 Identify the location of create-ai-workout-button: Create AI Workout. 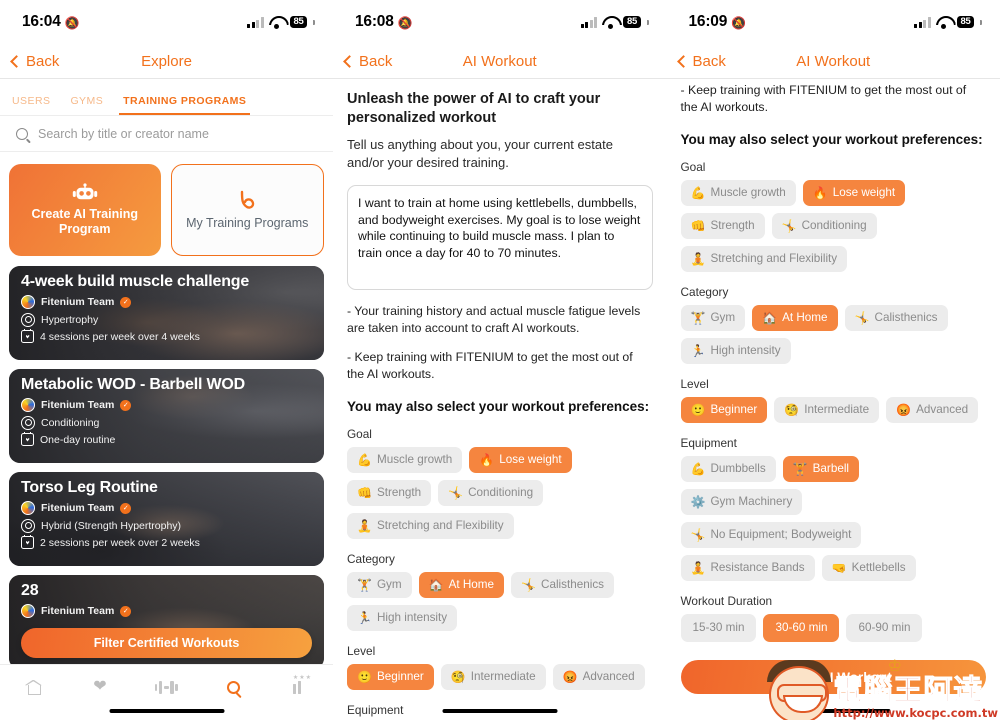
(833, 677).